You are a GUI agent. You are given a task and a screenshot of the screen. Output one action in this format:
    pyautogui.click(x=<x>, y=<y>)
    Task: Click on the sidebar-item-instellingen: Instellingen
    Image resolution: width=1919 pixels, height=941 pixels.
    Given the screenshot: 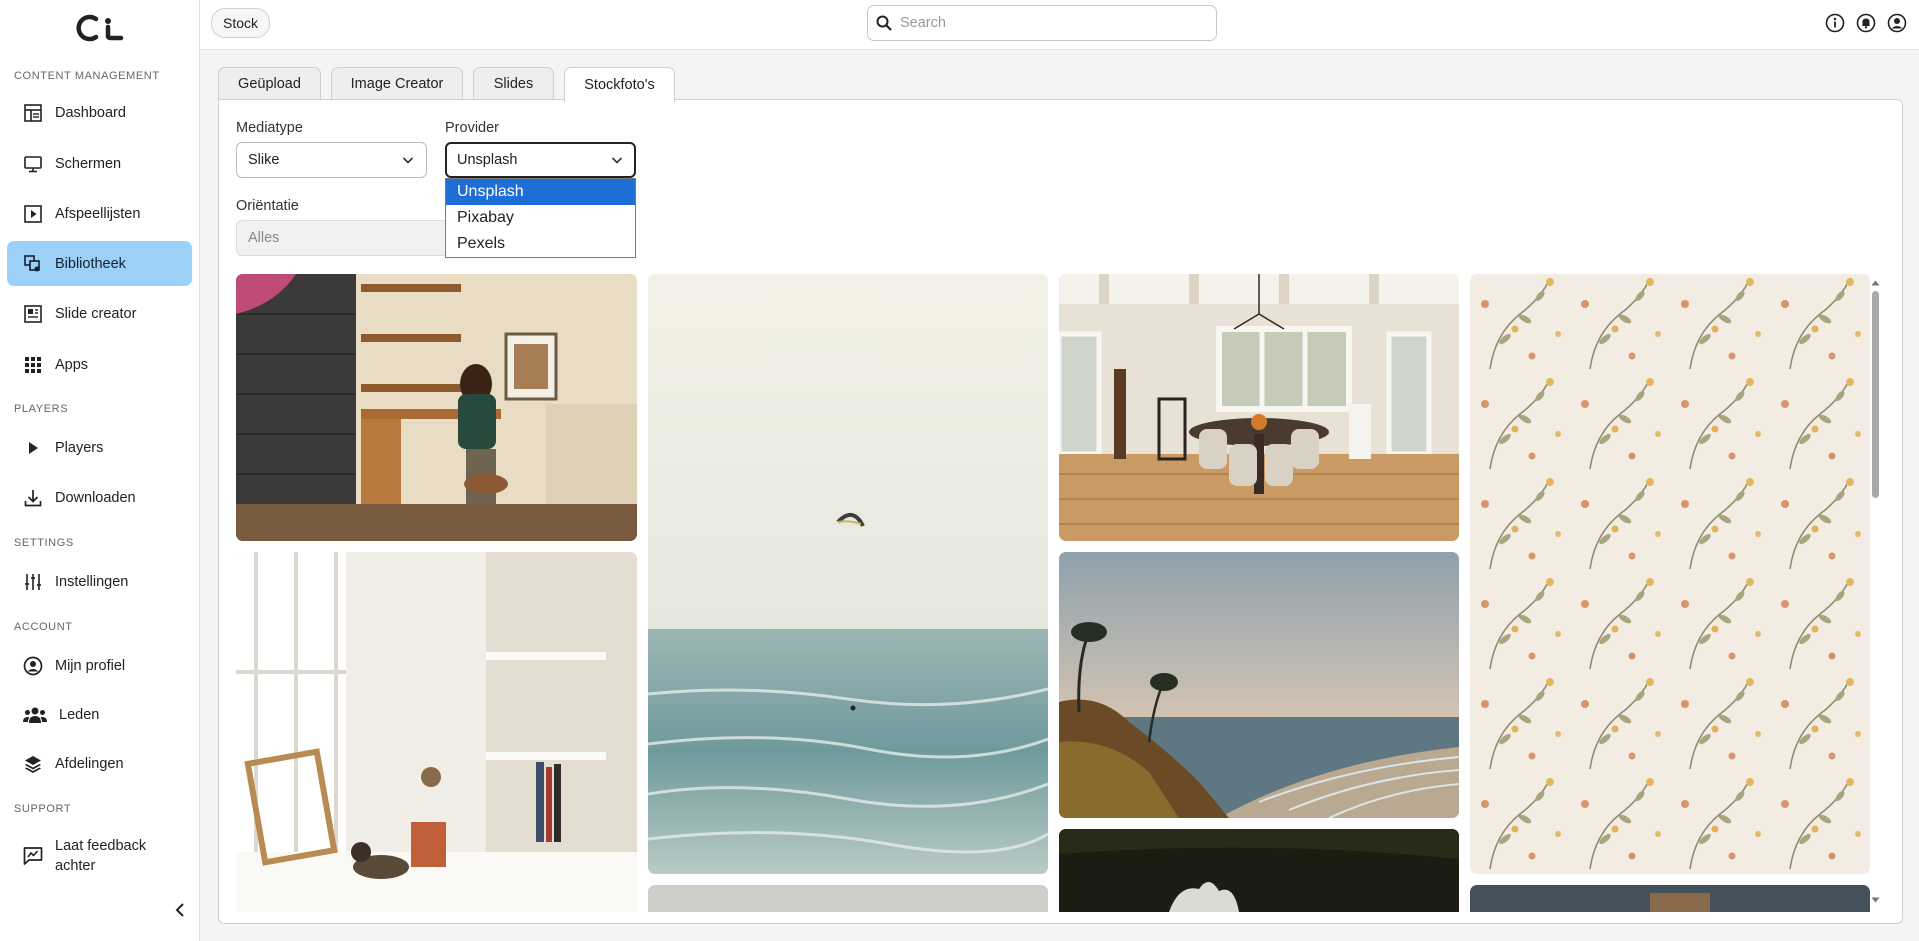 What is the action you would take?
    pyautogui.click(x=99, y=581)
    